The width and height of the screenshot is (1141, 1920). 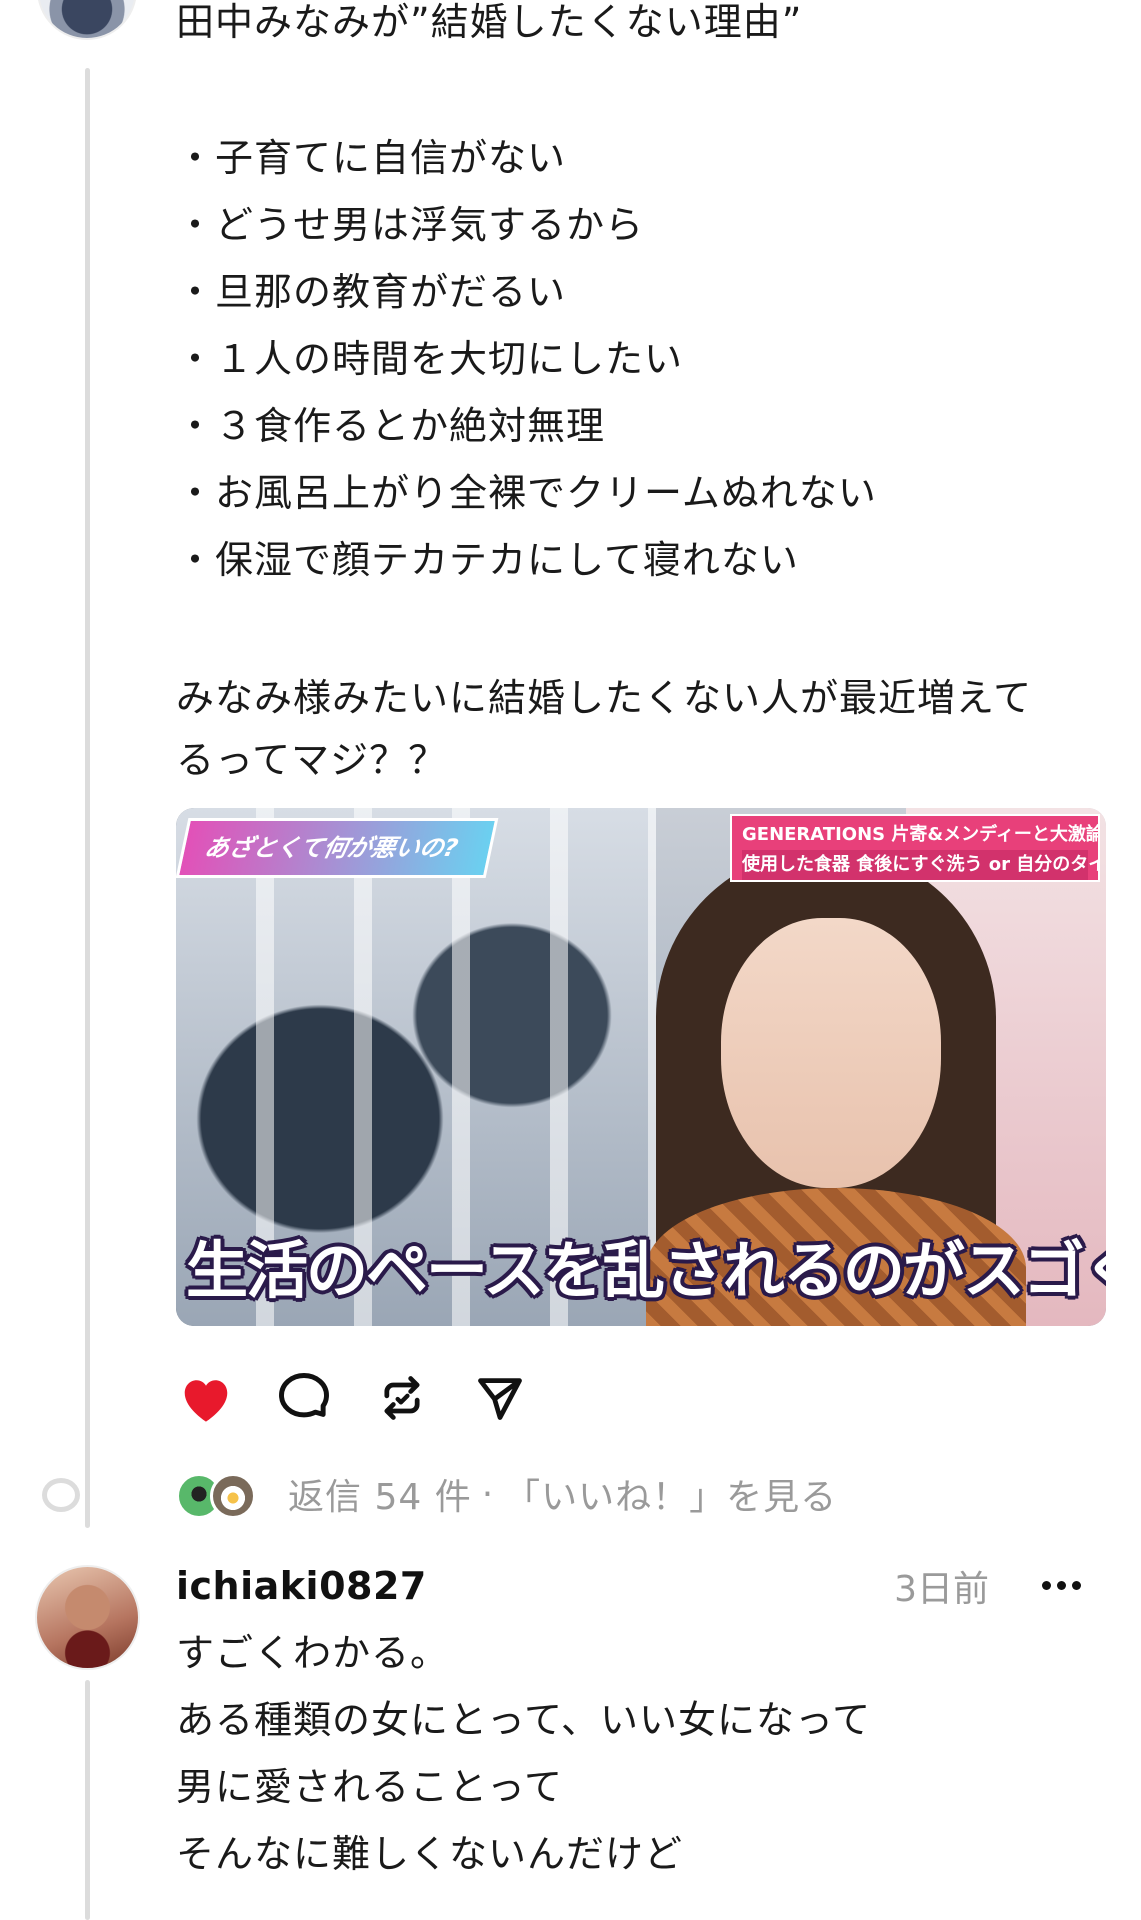 I want to click on comment-line: 男に愛されることって, so click(x=369, y=1787).